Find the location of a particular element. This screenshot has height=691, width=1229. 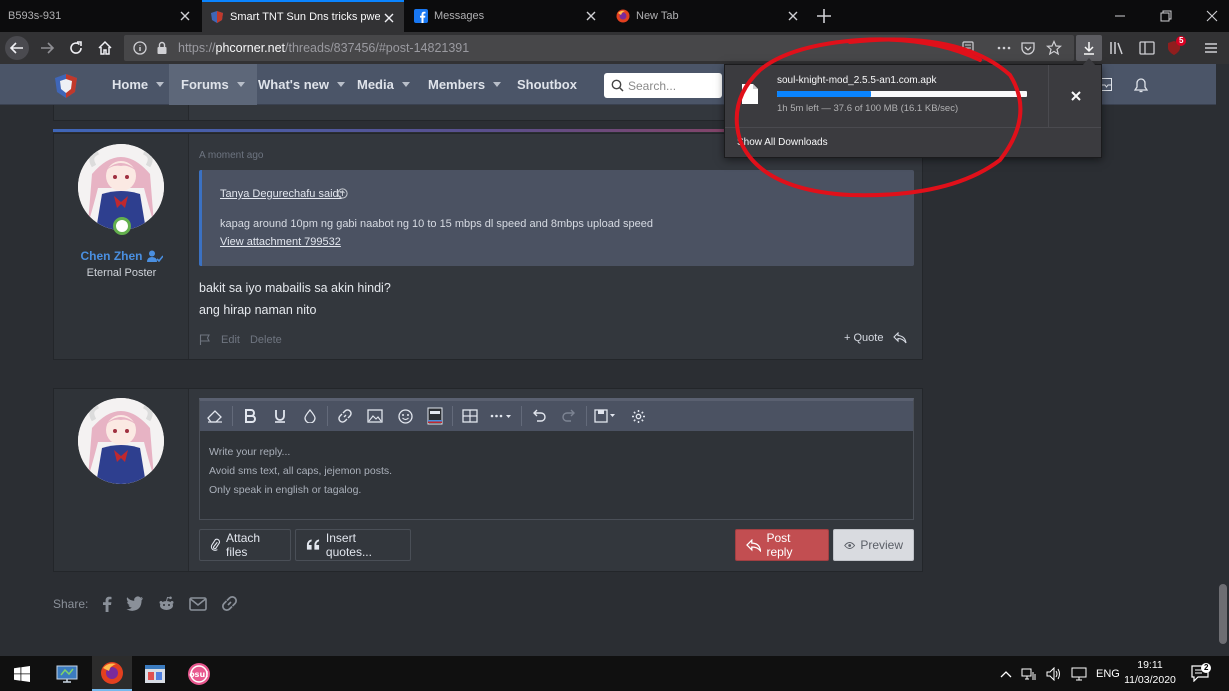

smilies-button is located at coordinates (405, 416).